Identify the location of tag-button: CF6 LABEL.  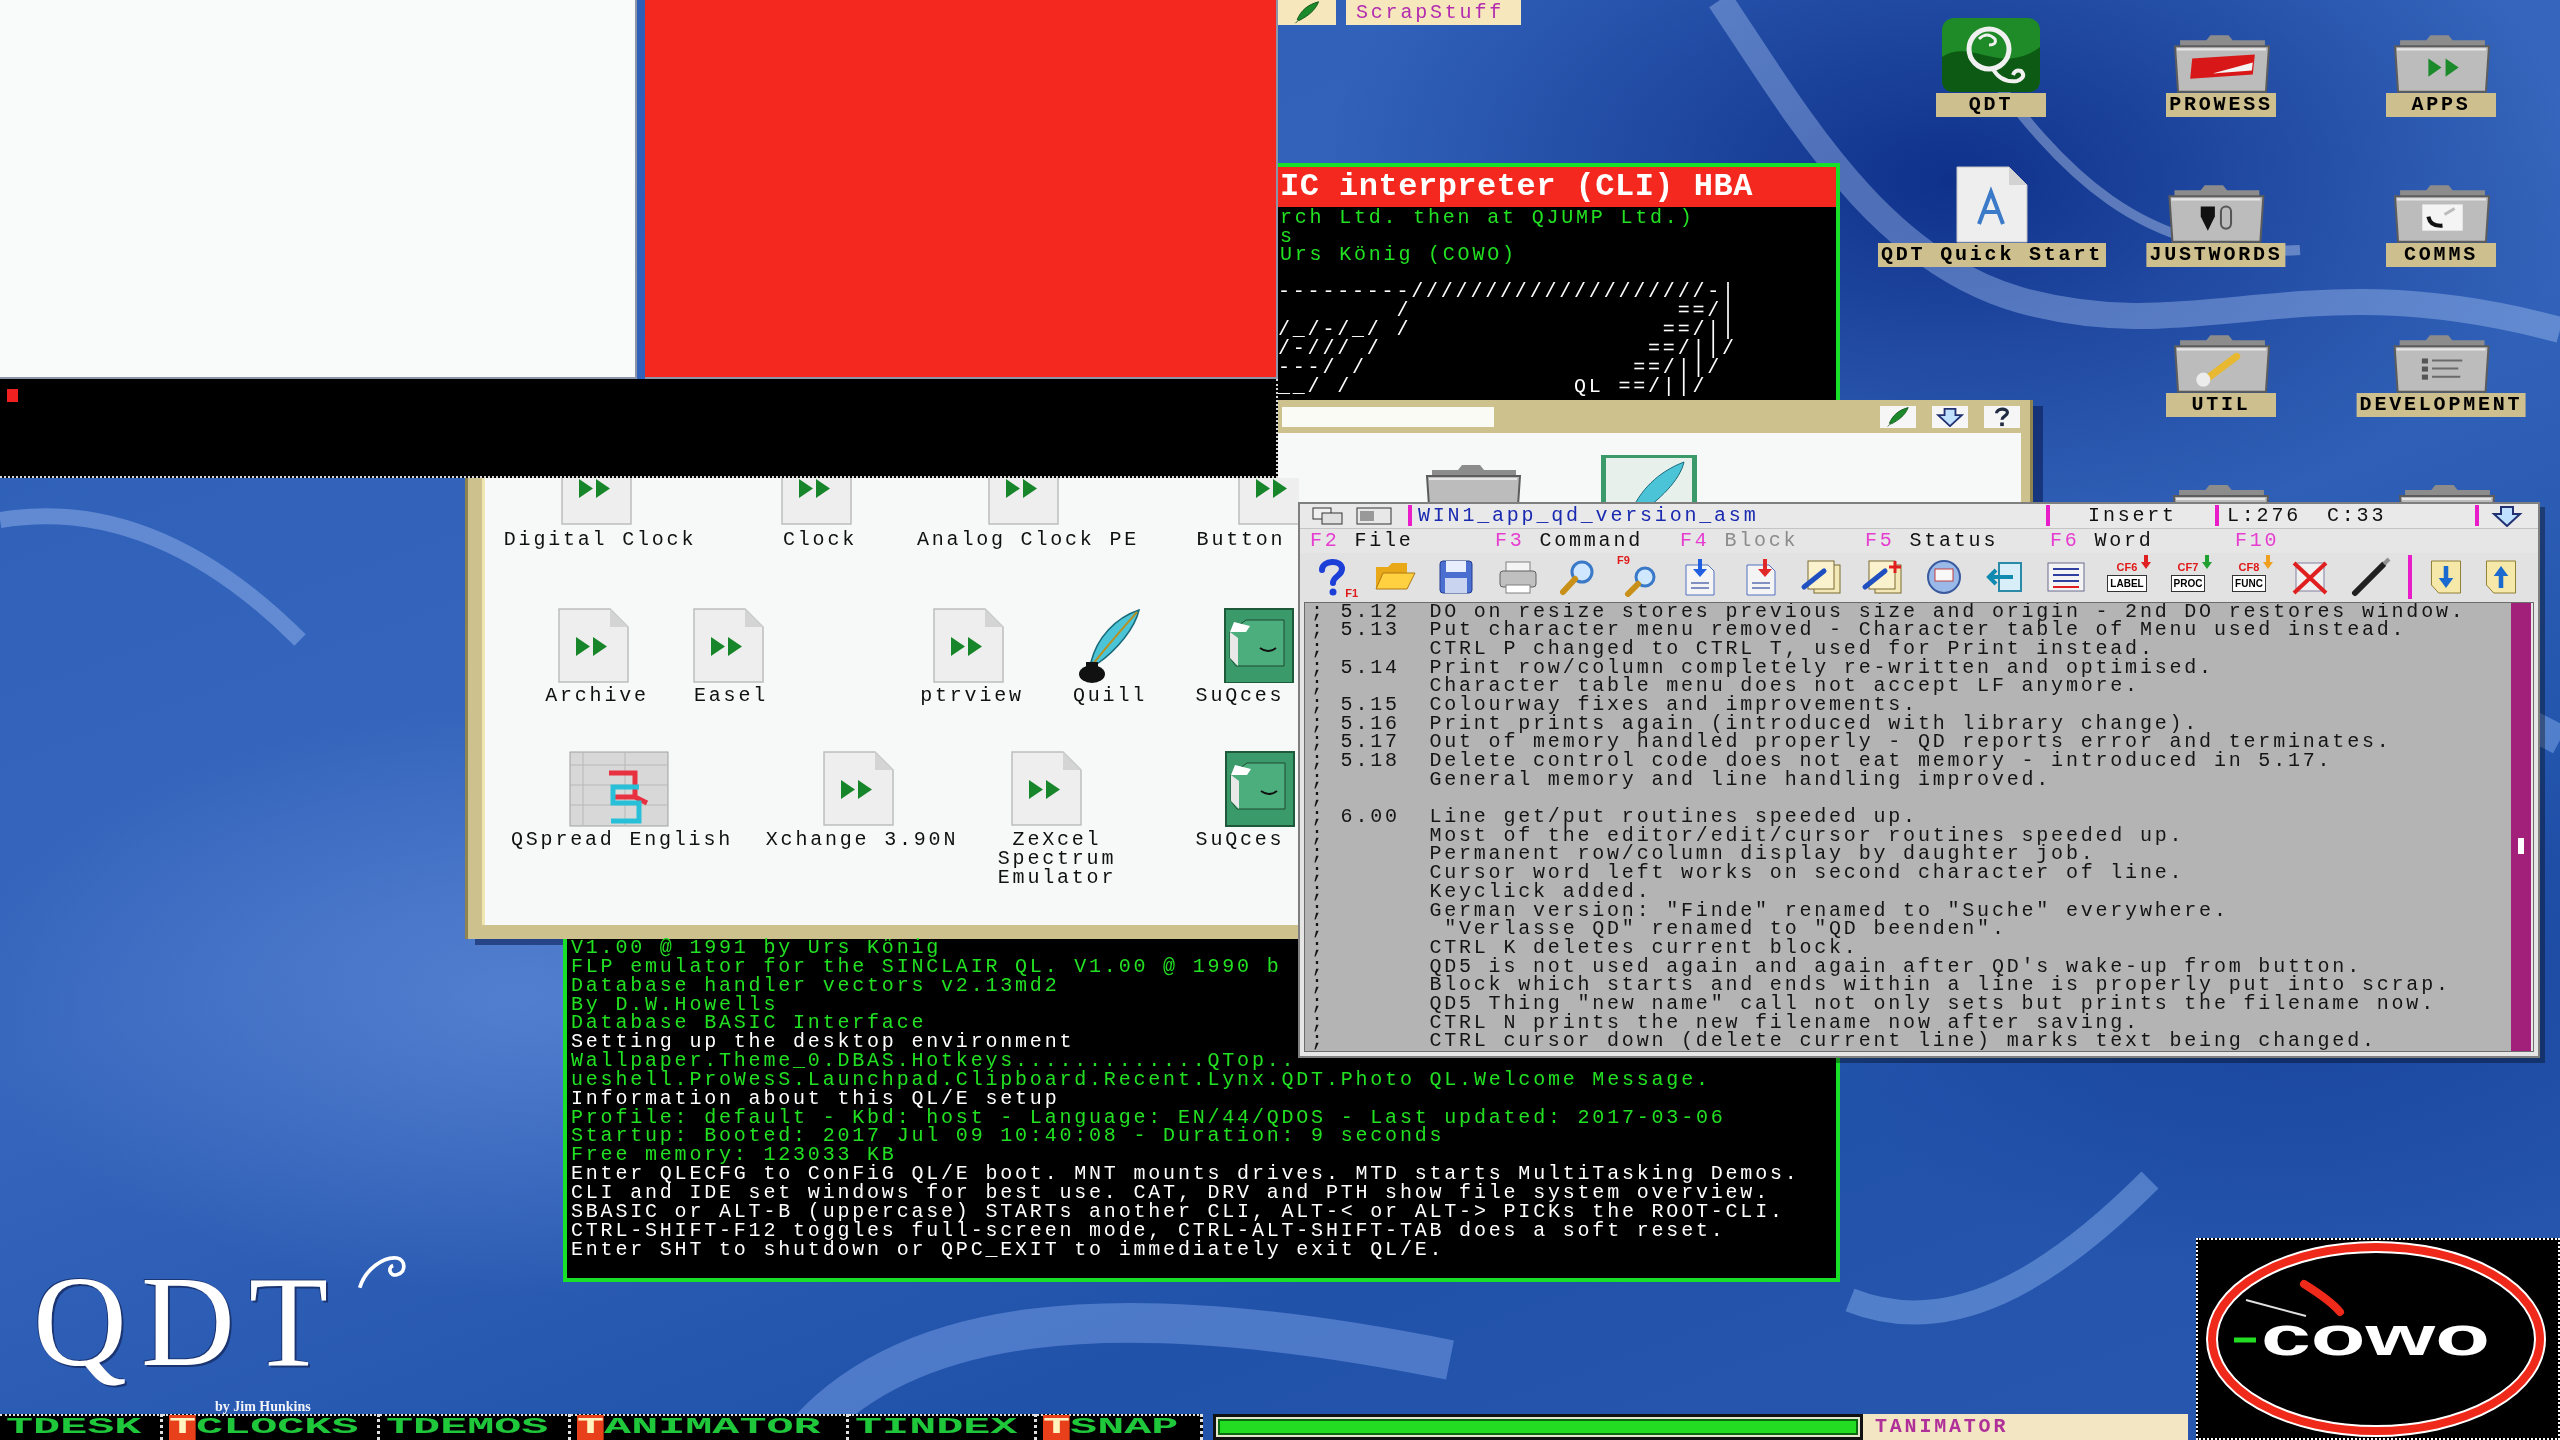
(2127, 577).